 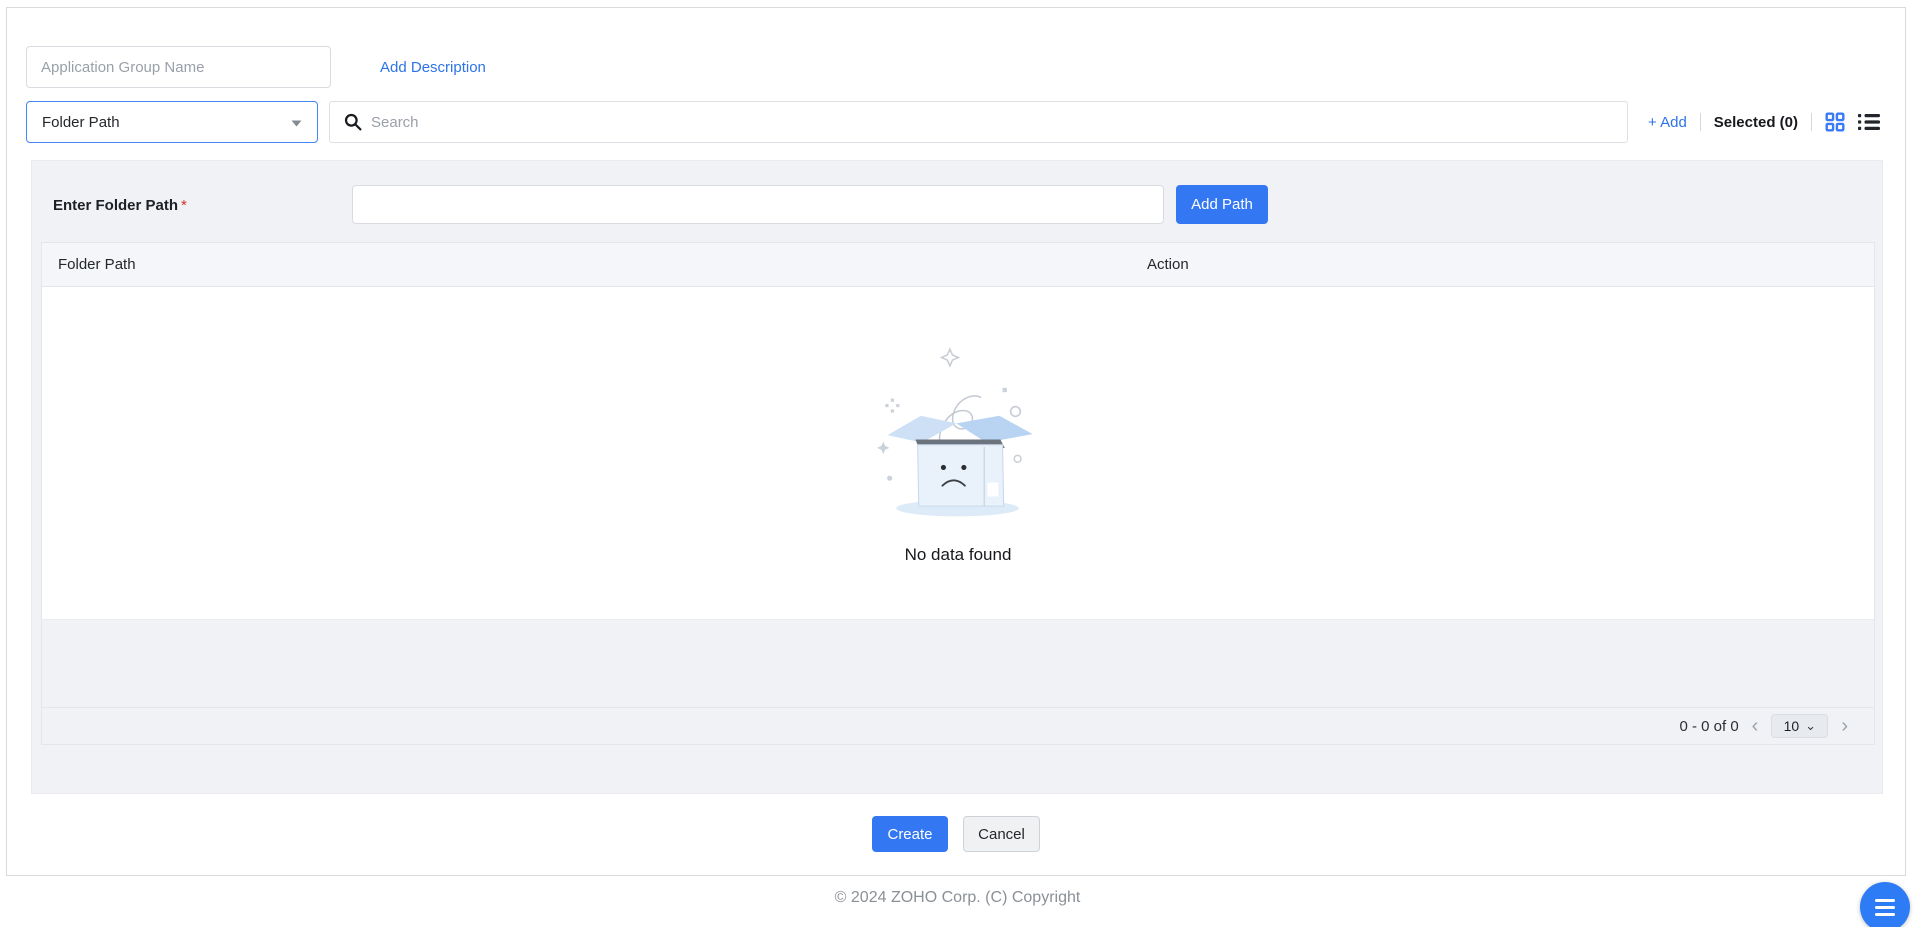 I want to click on form-actions: Create Cancel, so click(x=956, y=834).